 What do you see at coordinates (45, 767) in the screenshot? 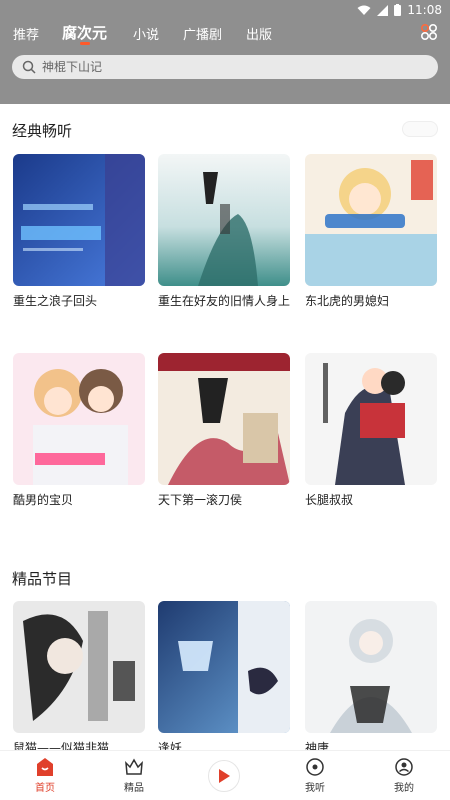
I see `home-icon` at bounding box center [45, 767].